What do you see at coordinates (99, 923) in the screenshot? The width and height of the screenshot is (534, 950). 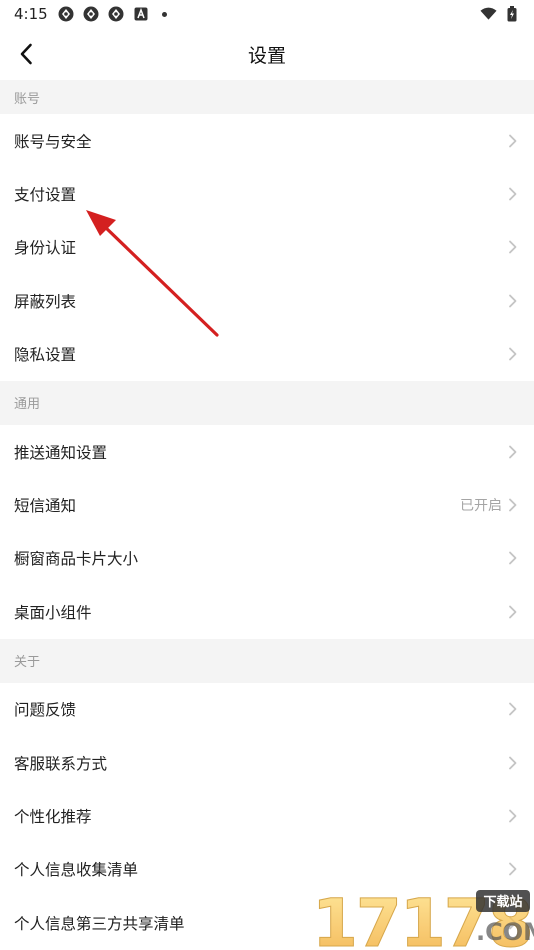 I see `settings-item-label: 个人信息第三方共享清单` at bounding box center [99, 923].